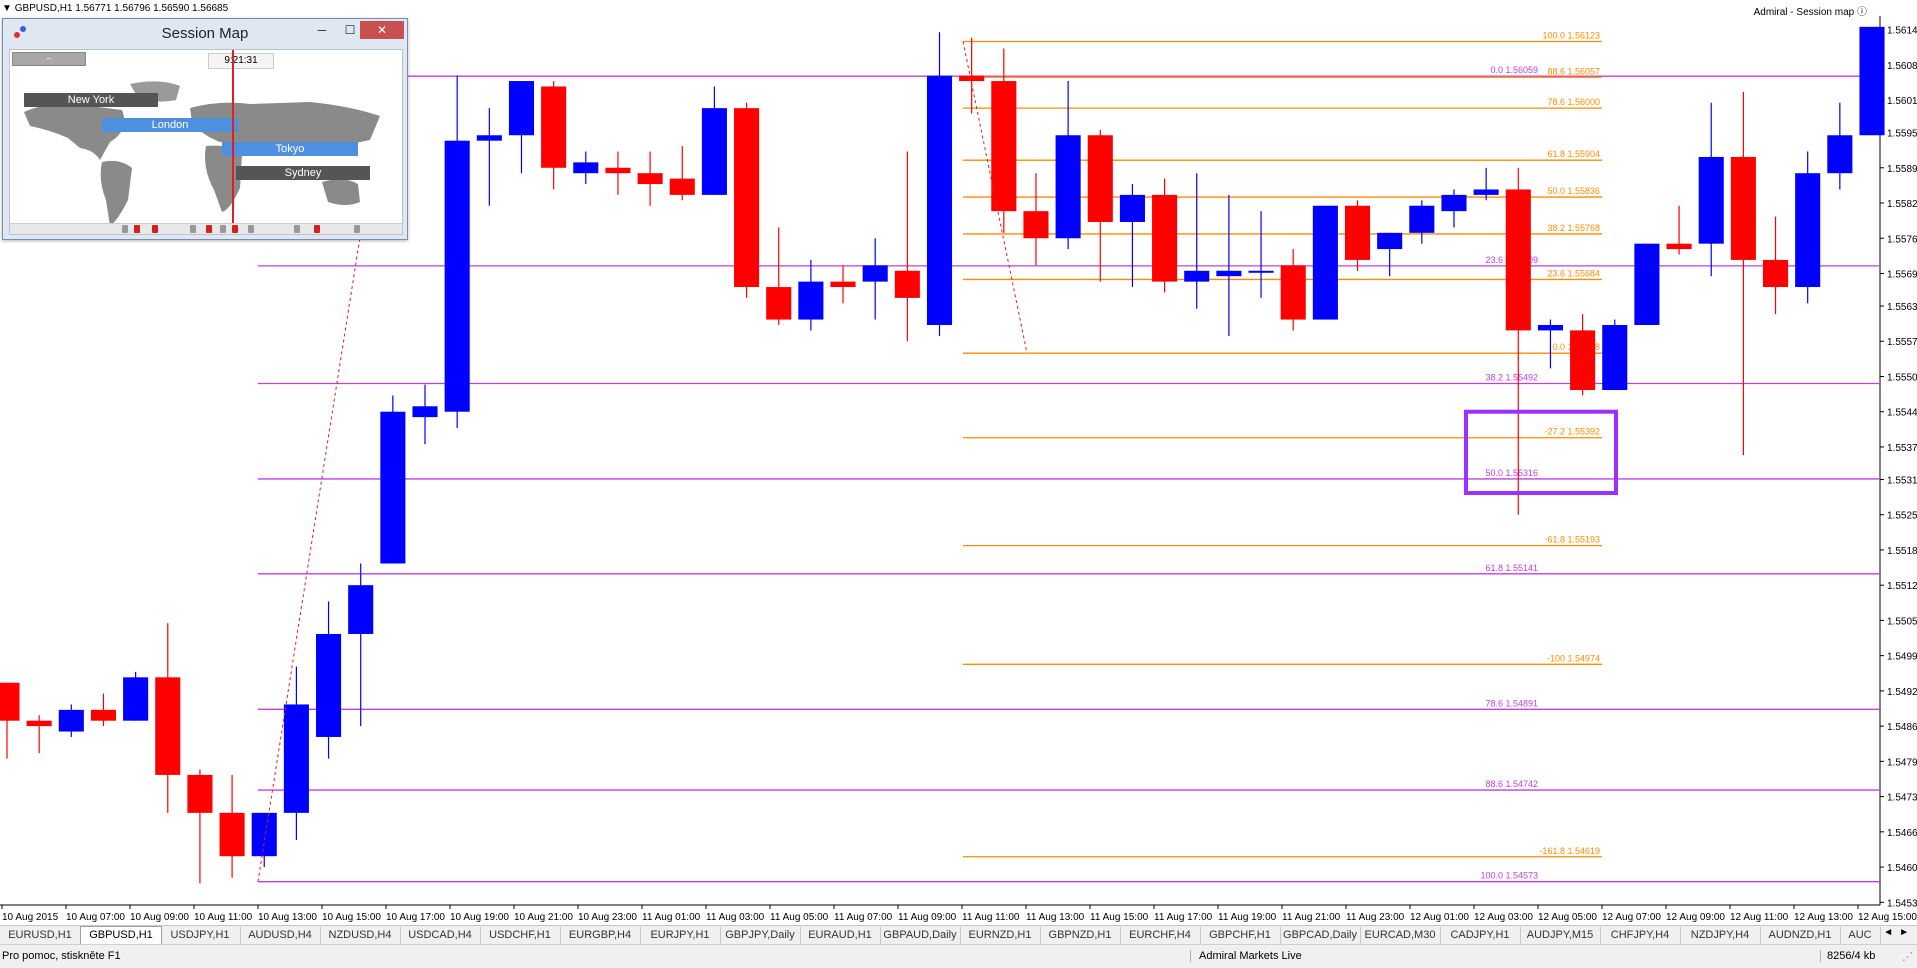 The width and height of the screenshot is (1917, 968). What do you see at coordinates (1119, 917) in the screenshot?
I see `x-tick-label: 11 Aug 15:00` at bounding box center [1119, 917].